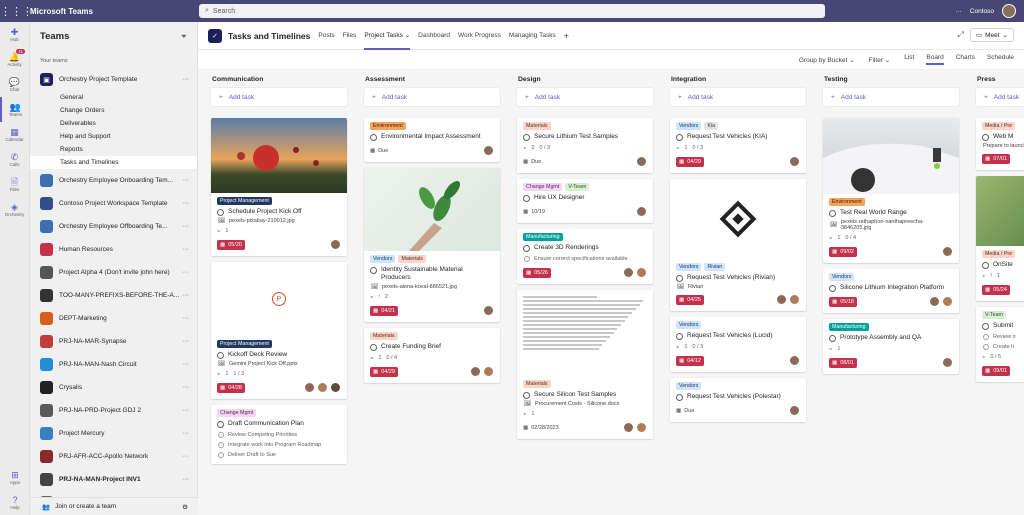 The image size is (1024, 515). Describe the element at coordinates (114, 506) in the screenshot. I see `join-create-team: 👥 Join or create a team ⚙` at that location.